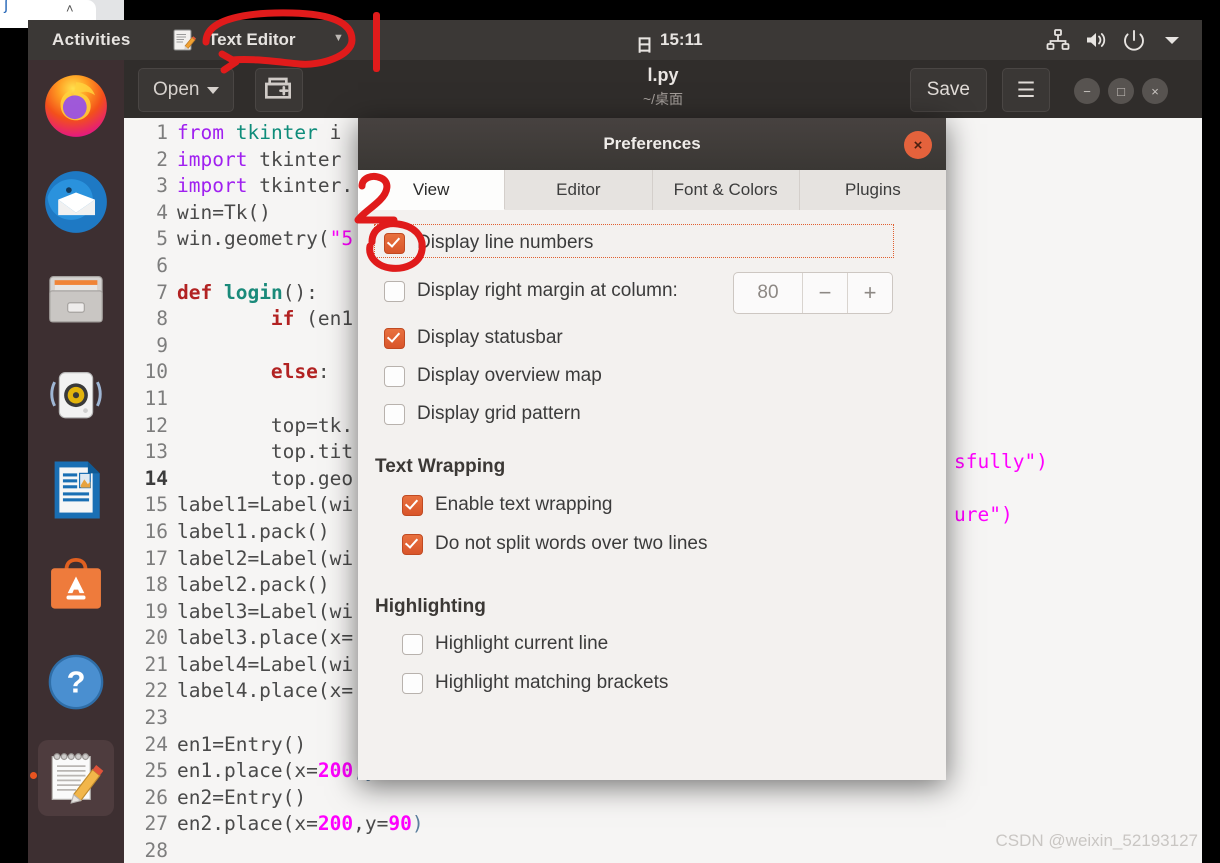 The height and width of the screenshot is (863, 1220). I want to click on code-token: (en1, so click(324, 319).